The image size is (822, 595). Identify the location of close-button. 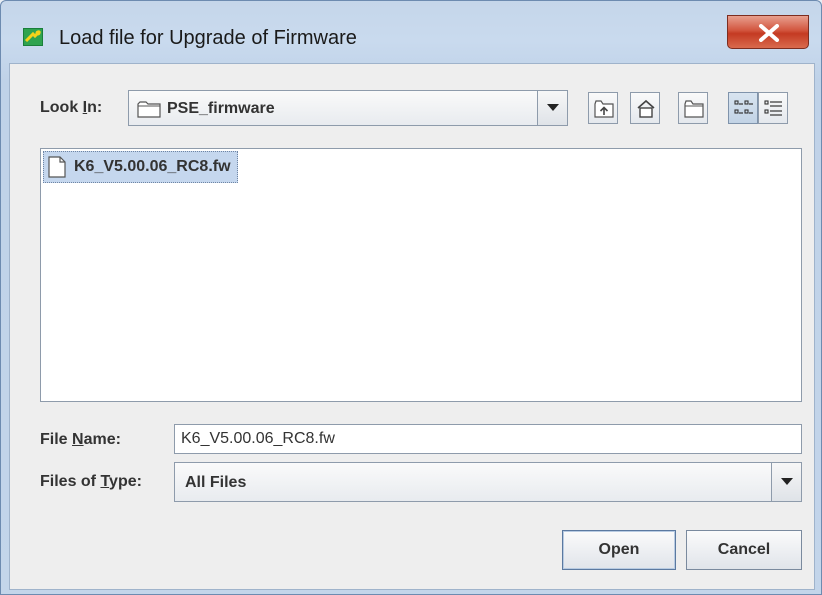
(768, 32).